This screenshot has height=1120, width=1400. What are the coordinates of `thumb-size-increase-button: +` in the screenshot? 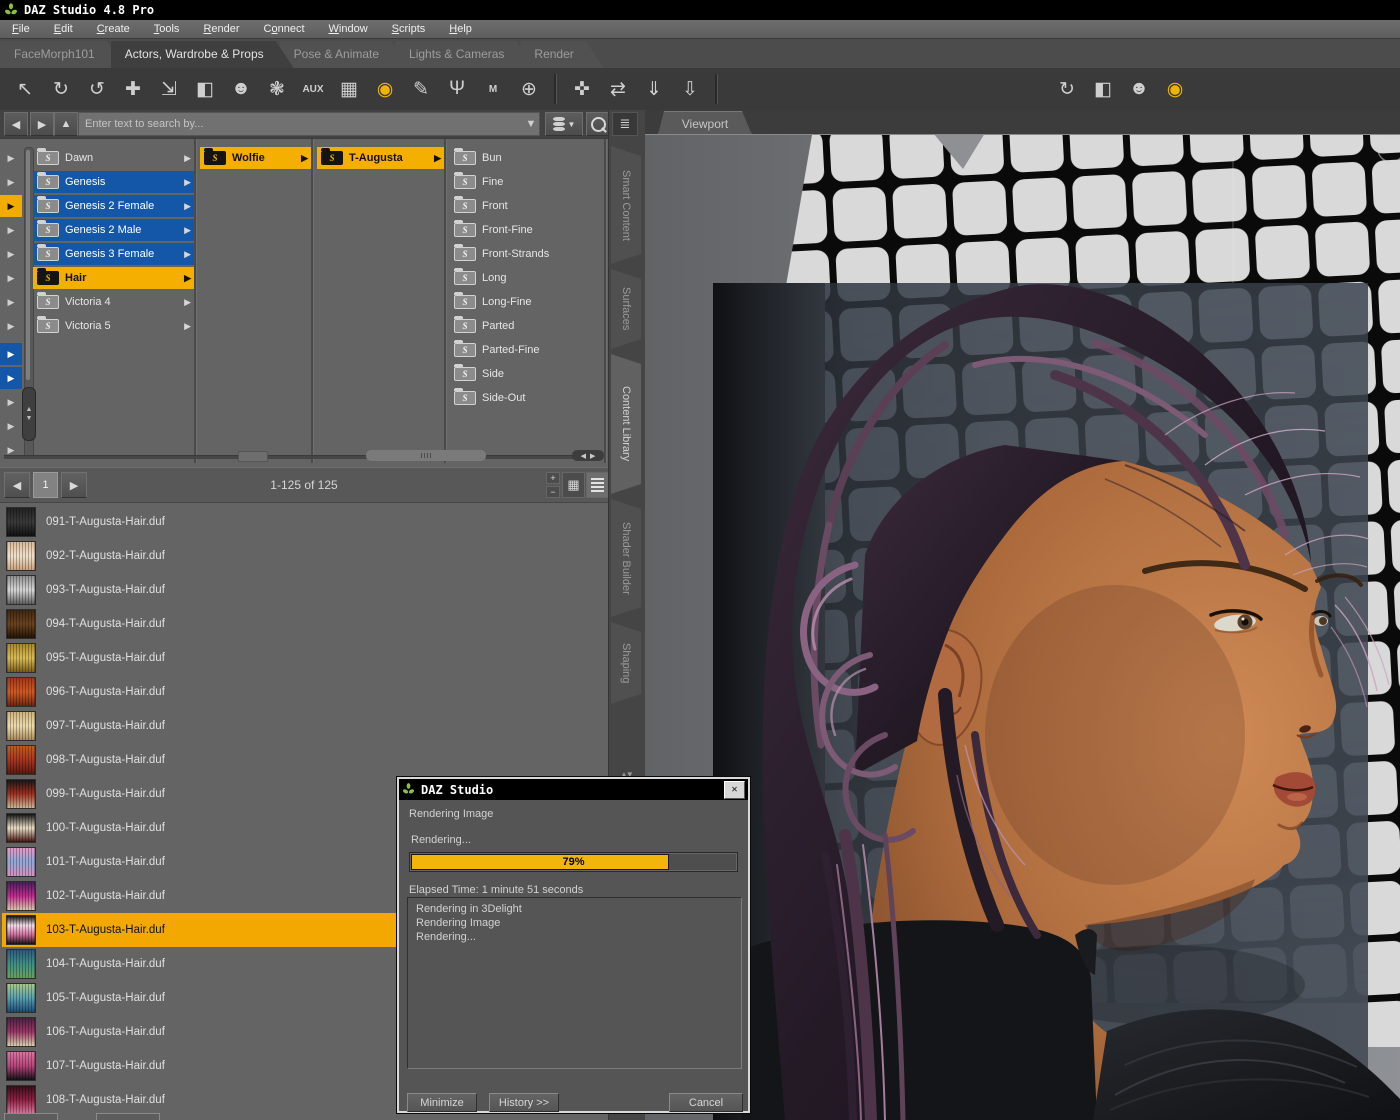 It's located at (553, 478).